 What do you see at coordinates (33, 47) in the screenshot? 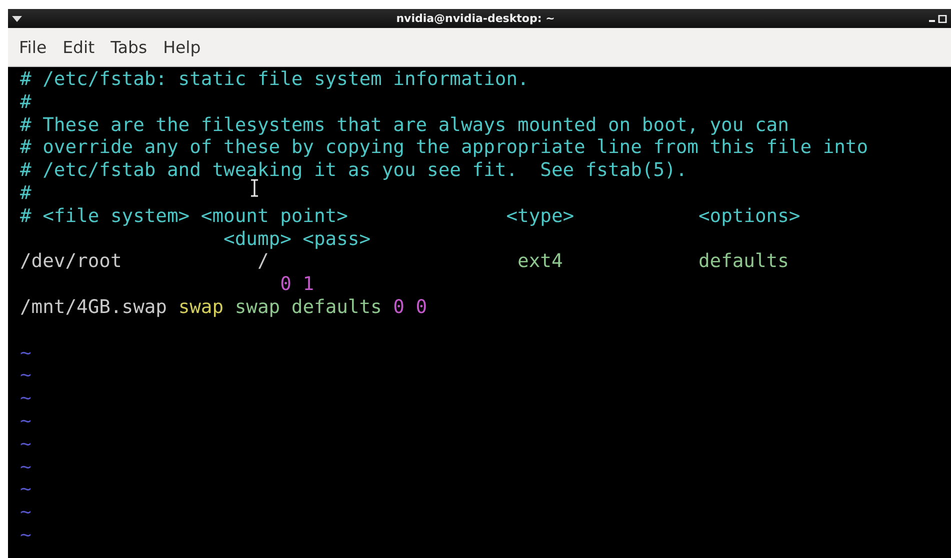
I see `menu-item: File` at bounding box center [33, 47].